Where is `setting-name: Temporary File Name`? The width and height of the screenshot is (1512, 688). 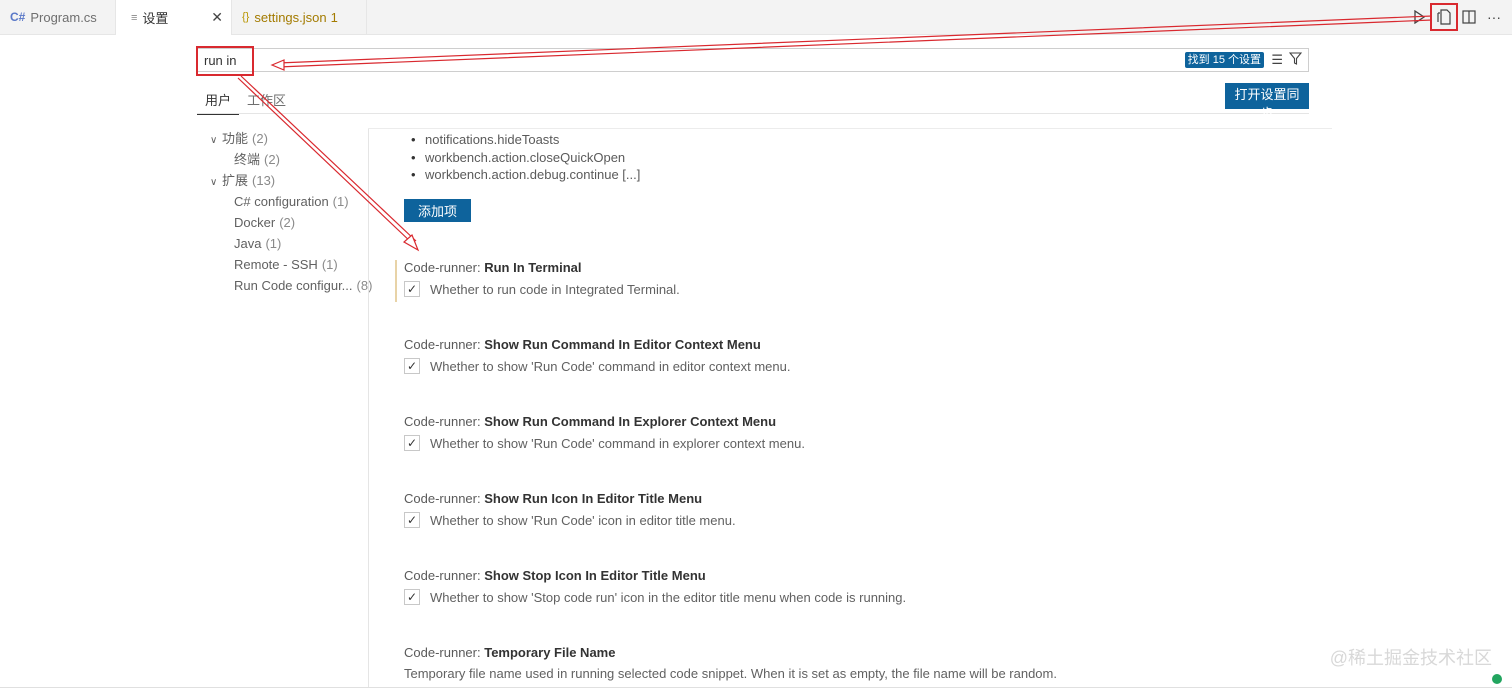
setting-name: Temporary File Name is located at coordinates (550, 652).